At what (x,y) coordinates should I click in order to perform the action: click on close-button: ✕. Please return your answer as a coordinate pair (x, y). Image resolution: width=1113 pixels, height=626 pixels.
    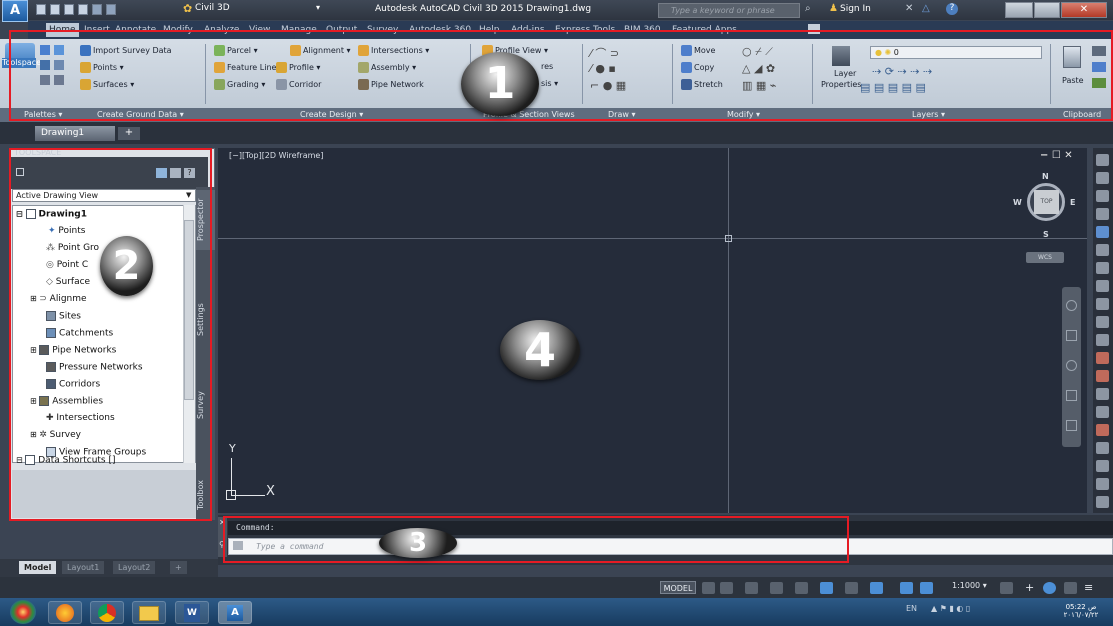
    Looking at the image, I should click on (1084, 10).